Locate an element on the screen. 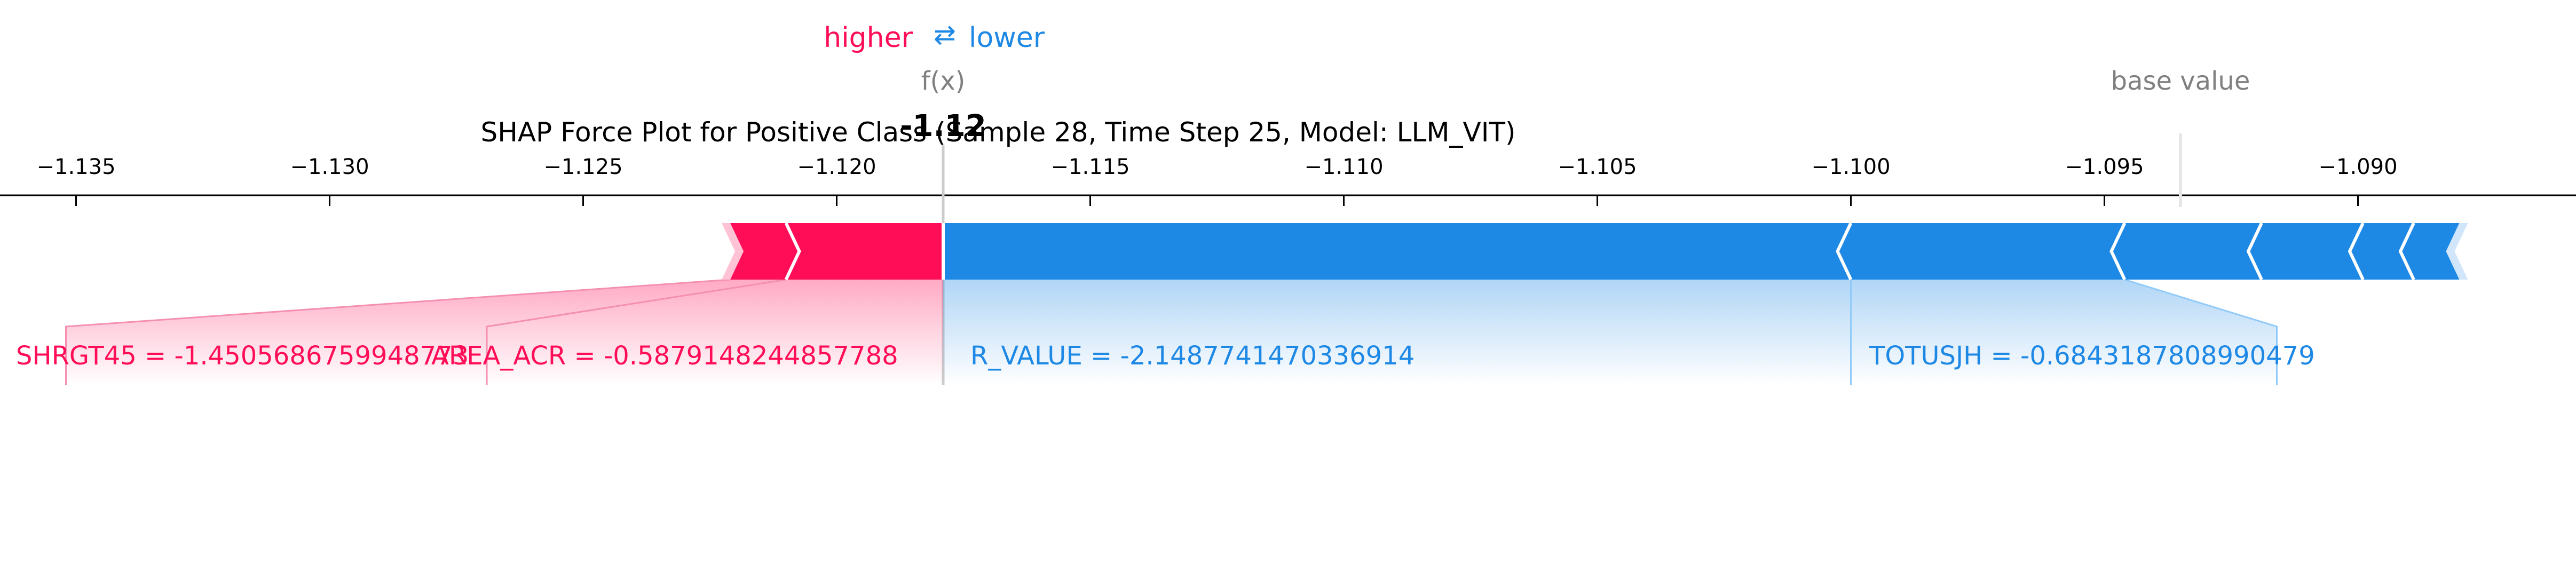 The image size is (2576, 580). x-tick-label: −1.125 is located at coordinates (582, 167).